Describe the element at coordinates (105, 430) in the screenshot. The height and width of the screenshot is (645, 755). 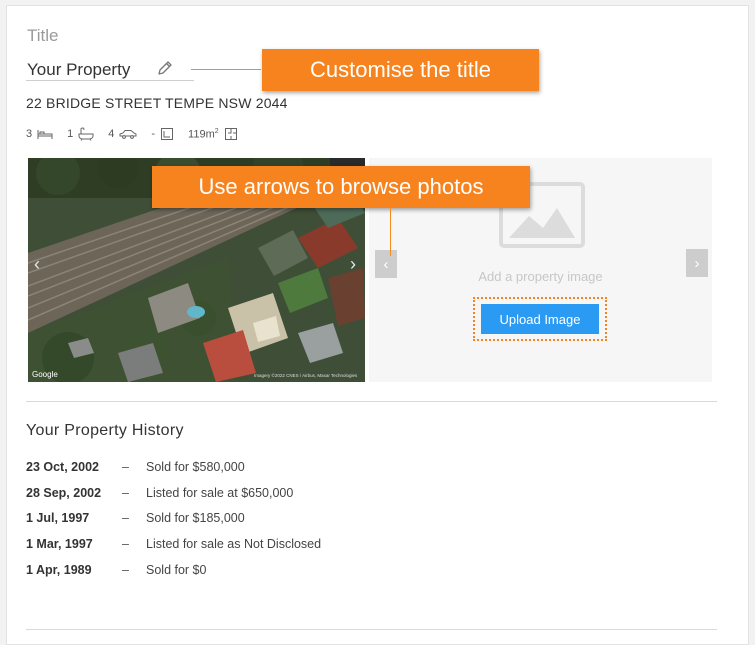
I see `history-title: Your Property History` at that location.